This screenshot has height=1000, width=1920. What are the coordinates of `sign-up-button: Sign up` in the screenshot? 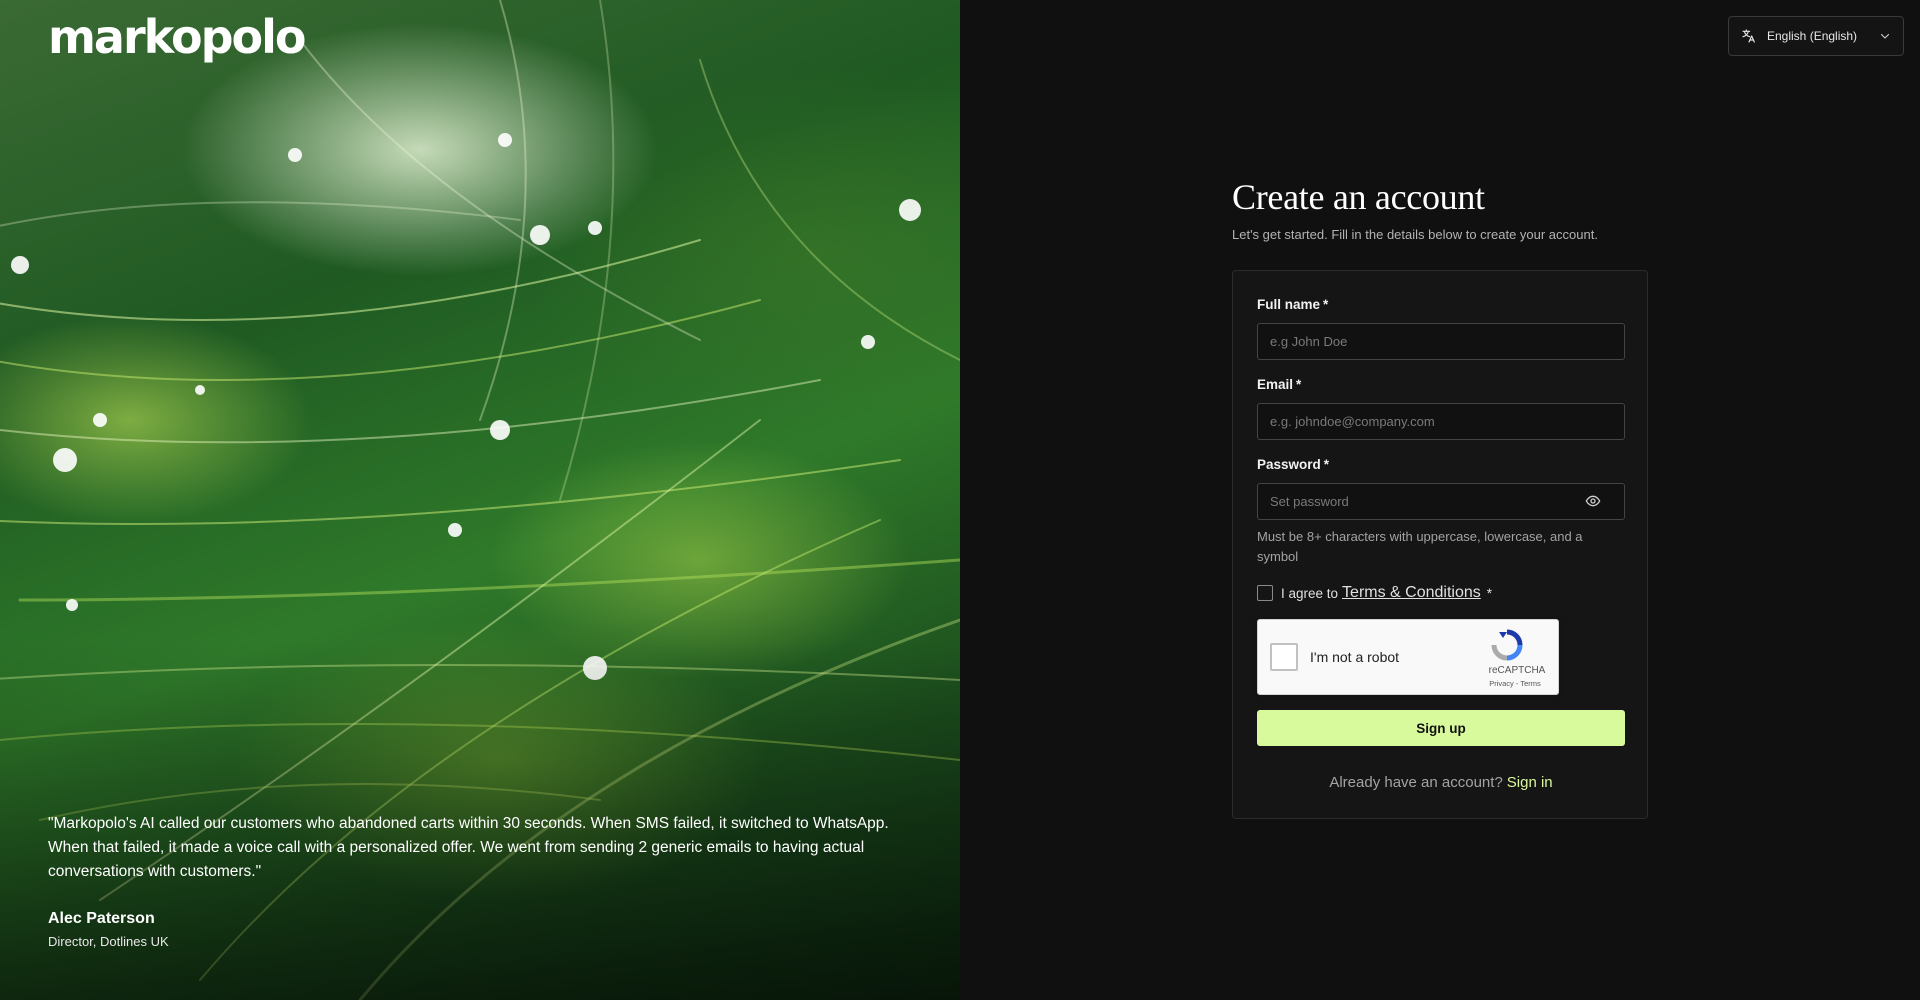 It's located at (1441, 728).